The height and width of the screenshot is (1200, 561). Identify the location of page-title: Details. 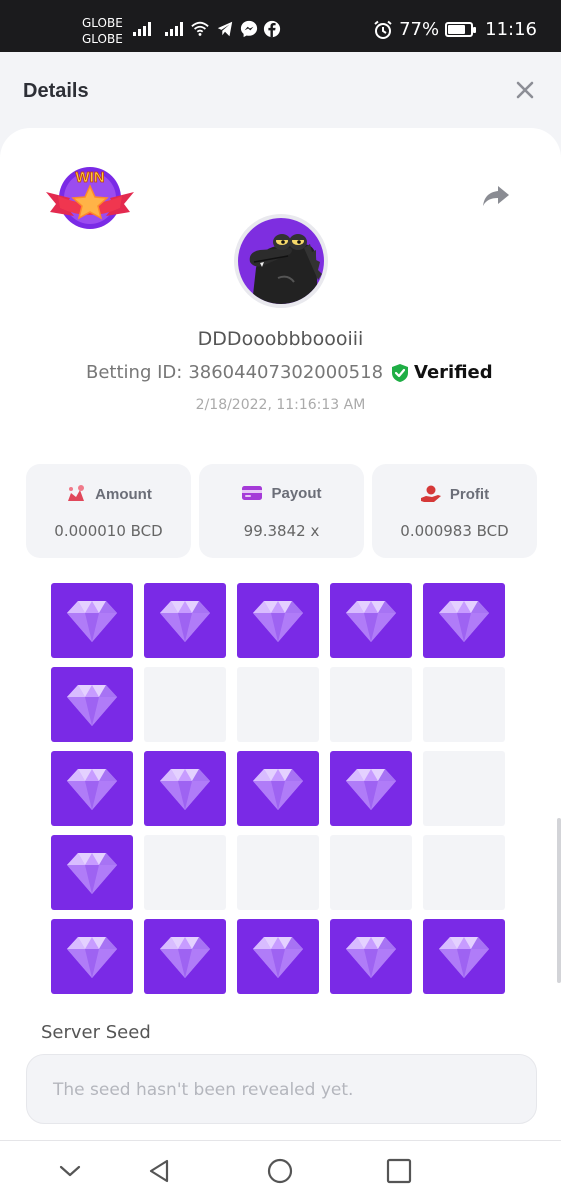
(56, 91).